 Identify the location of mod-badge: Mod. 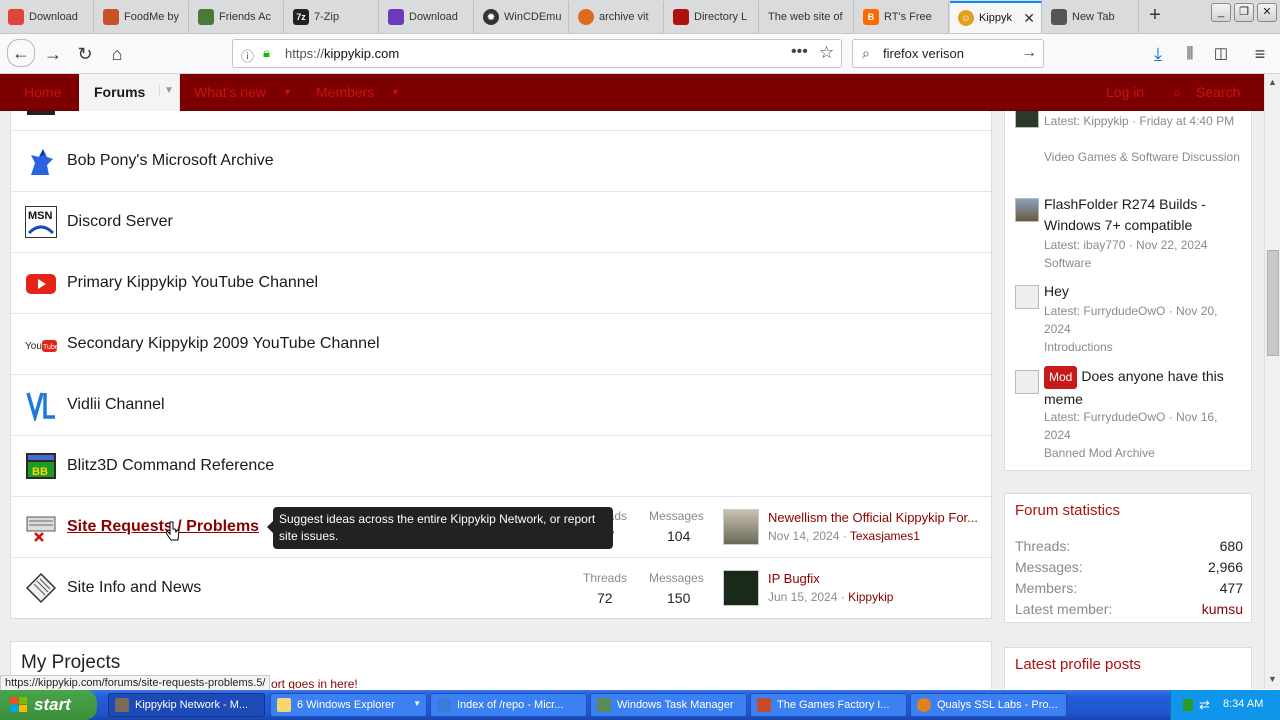
(1061, 377).